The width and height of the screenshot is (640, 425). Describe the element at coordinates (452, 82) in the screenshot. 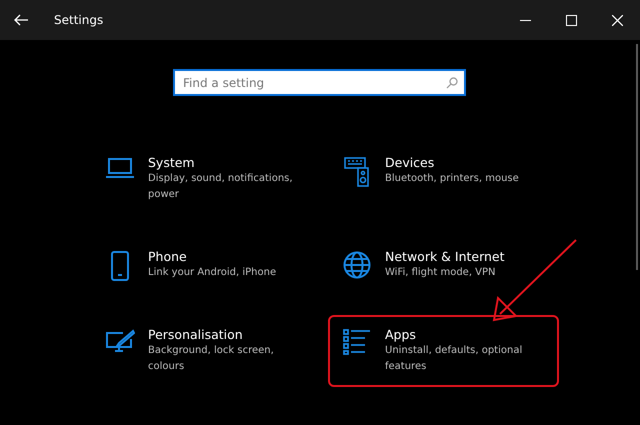

I see `search-icon` at that location.